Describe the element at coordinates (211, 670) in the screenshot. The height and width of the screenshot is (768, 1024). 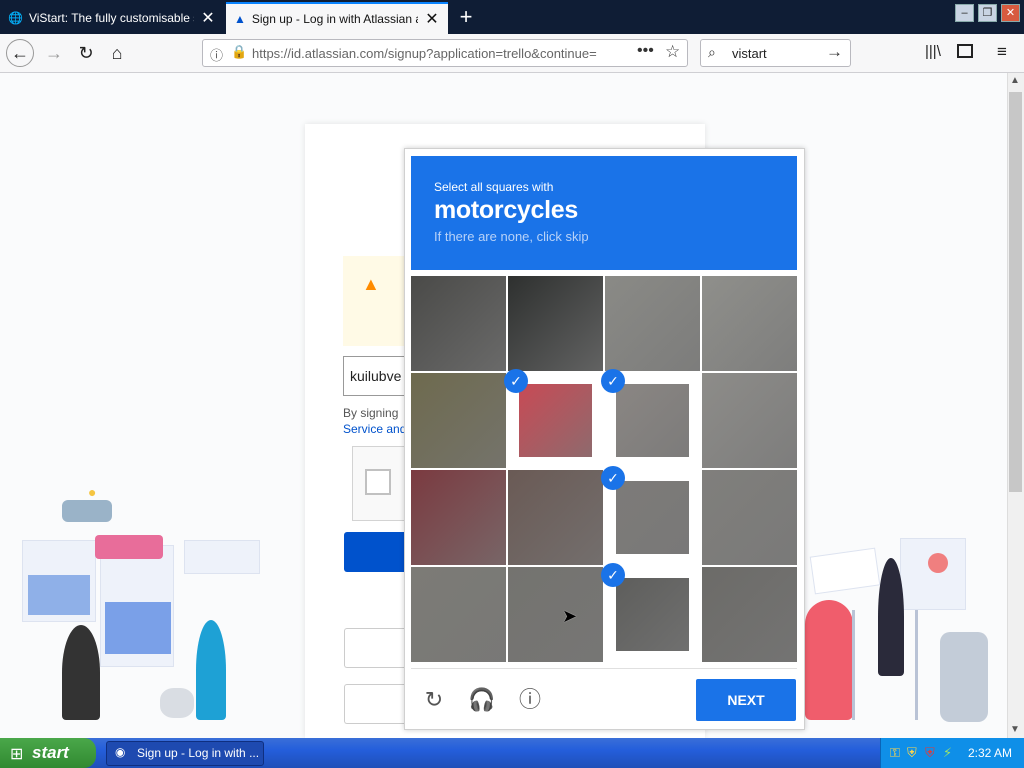
I see `illustration-person-woman` at that location.